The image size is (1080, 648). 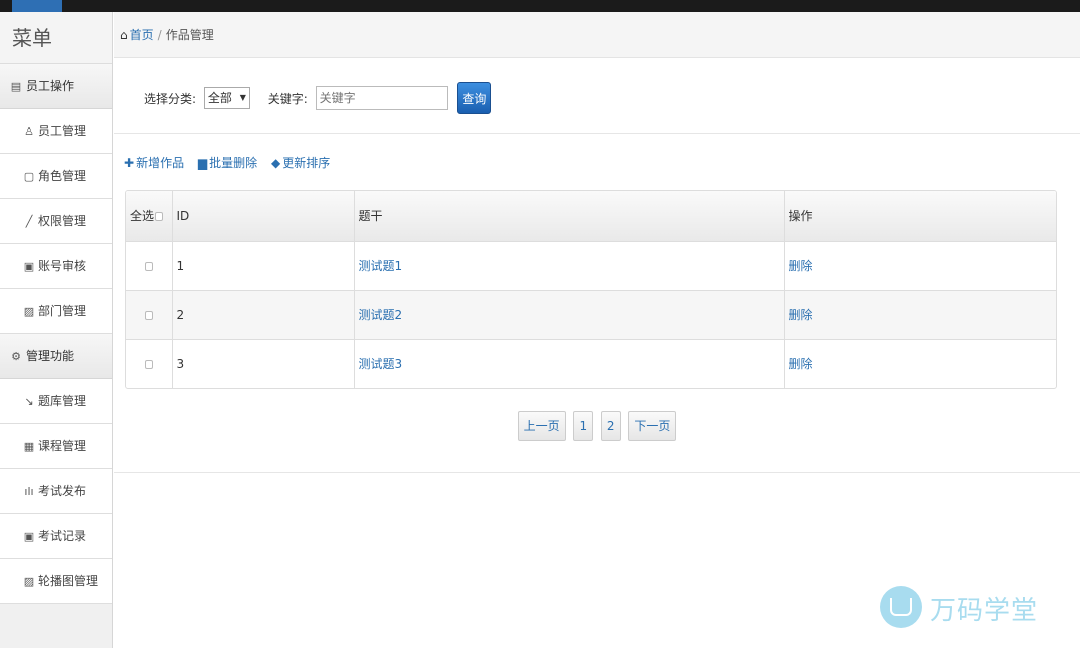 I want to click on image-icon: ▨, so click(x=29, y=311).